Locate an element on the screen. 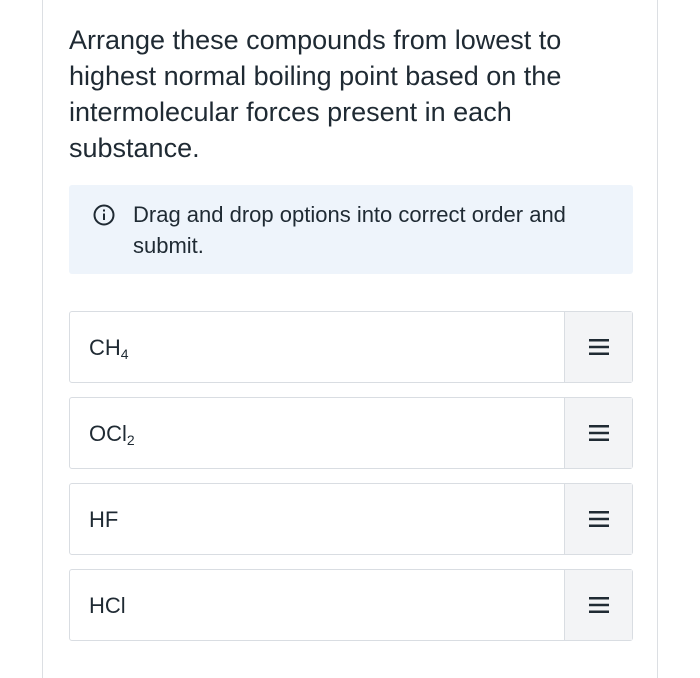 Image resolution: width=700 pixels, height=678 pixels. option-label: CH4 is located at coordinates (109, 348).